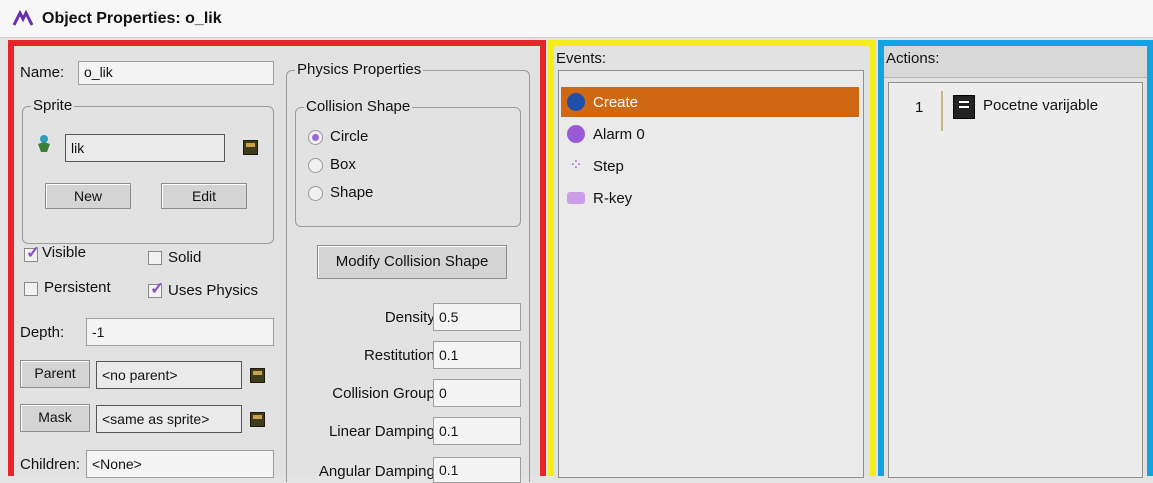 The image size is (1153, 483). What do you see at coordinates (257, 375) in the screenshot?
I see `parent-browse-icon` at bounding box center [257, 375].